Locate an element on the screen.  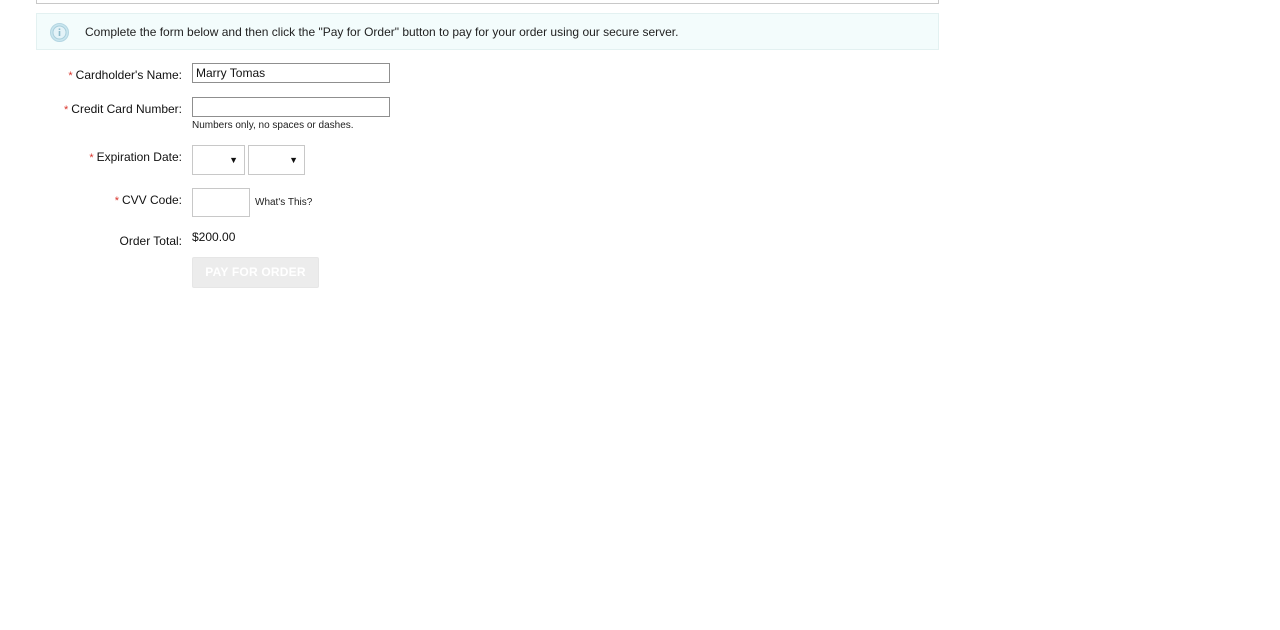
credit-card-number-label: * Credit Card Number: is located at coordinates (123, 109).